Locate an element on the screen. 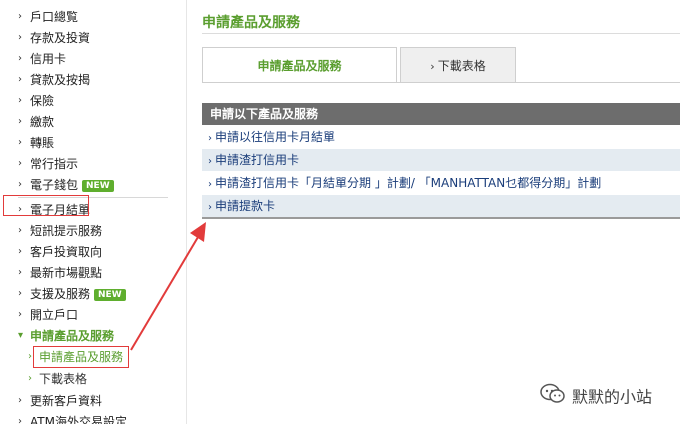 This screenshot has width=680, height=424. tab-apply-products: 申請產品及服務 is located at coordinates (299, 65).